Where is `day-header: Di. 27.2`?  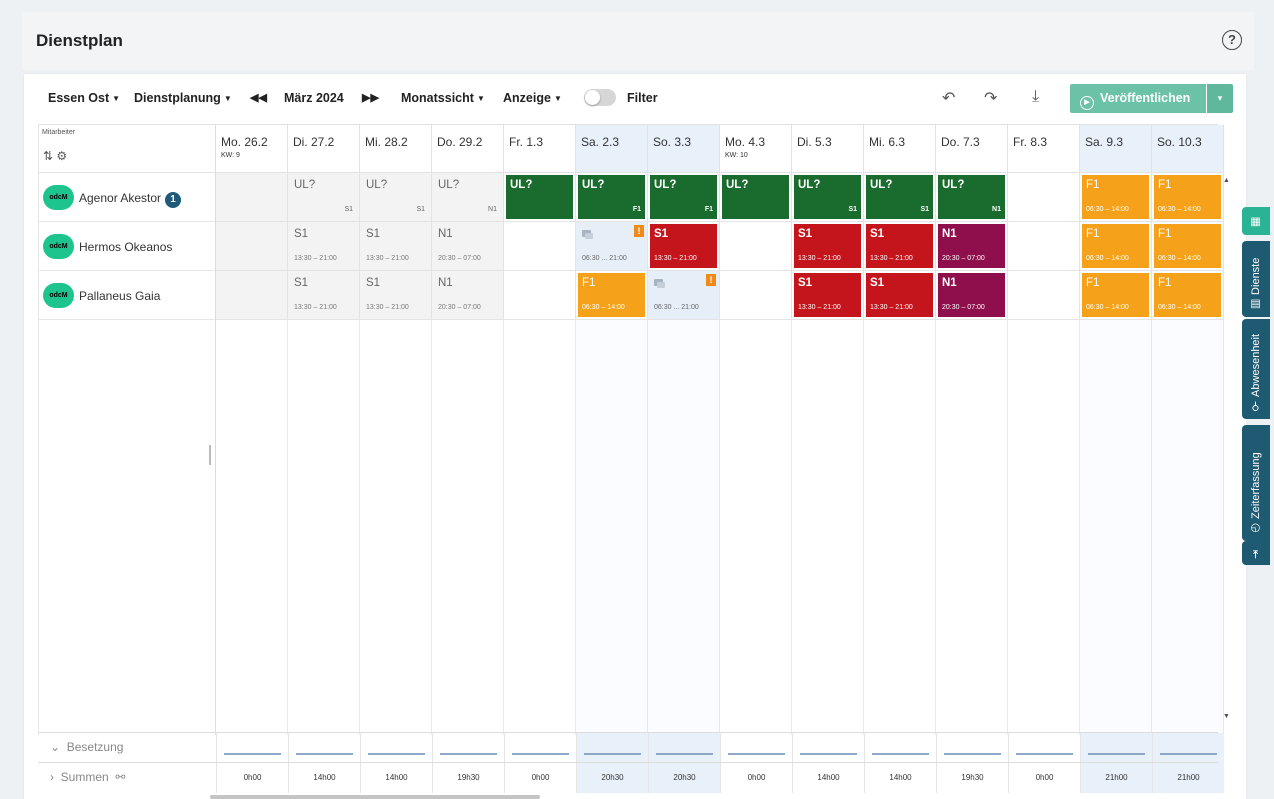 day-header: Di. 27.2 is located at coordinates (324, 149).